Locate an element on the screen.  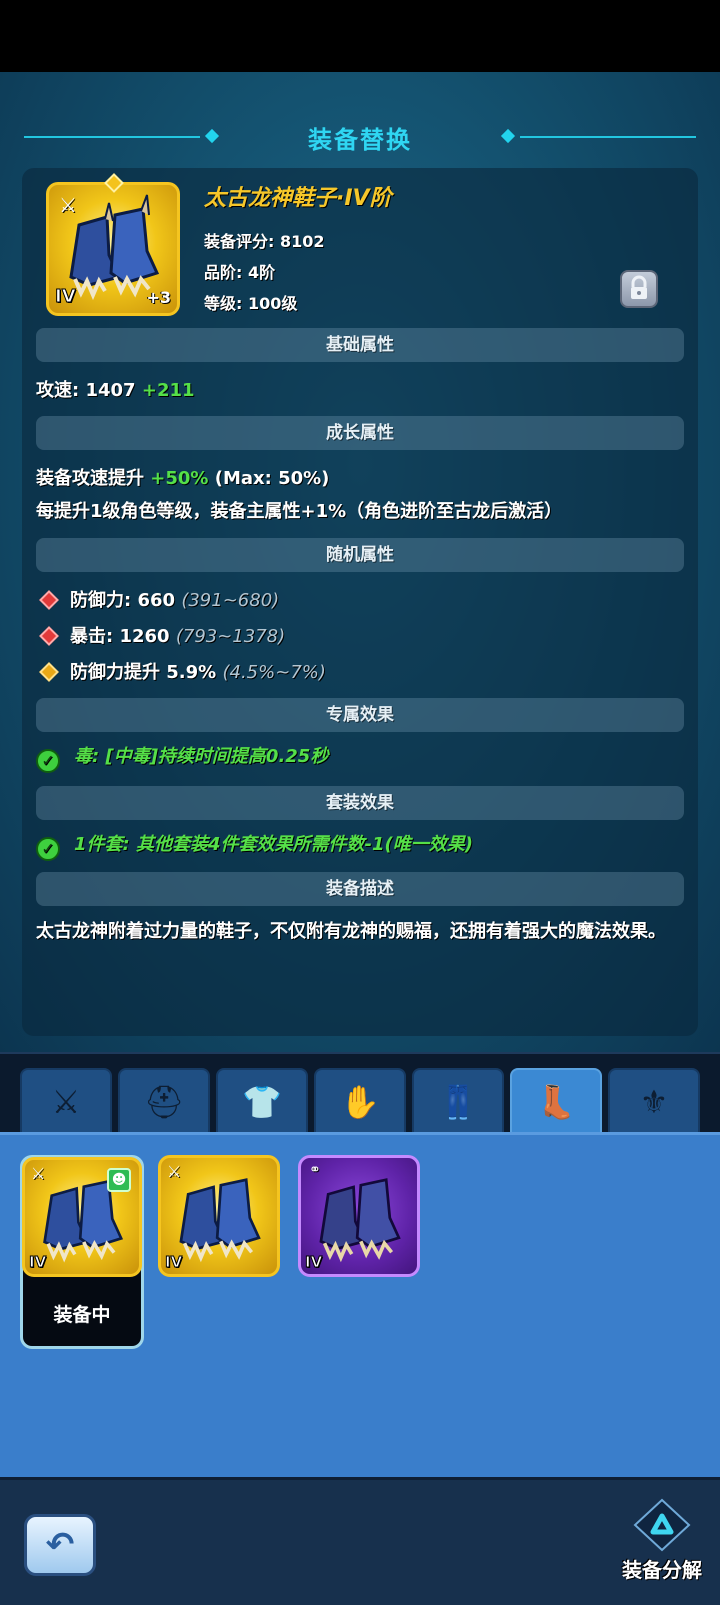
set-effect: ✓ 1件套: 其他套装4件套效果所需件数-1(唯一效果) is located at coordinates (254, 845).